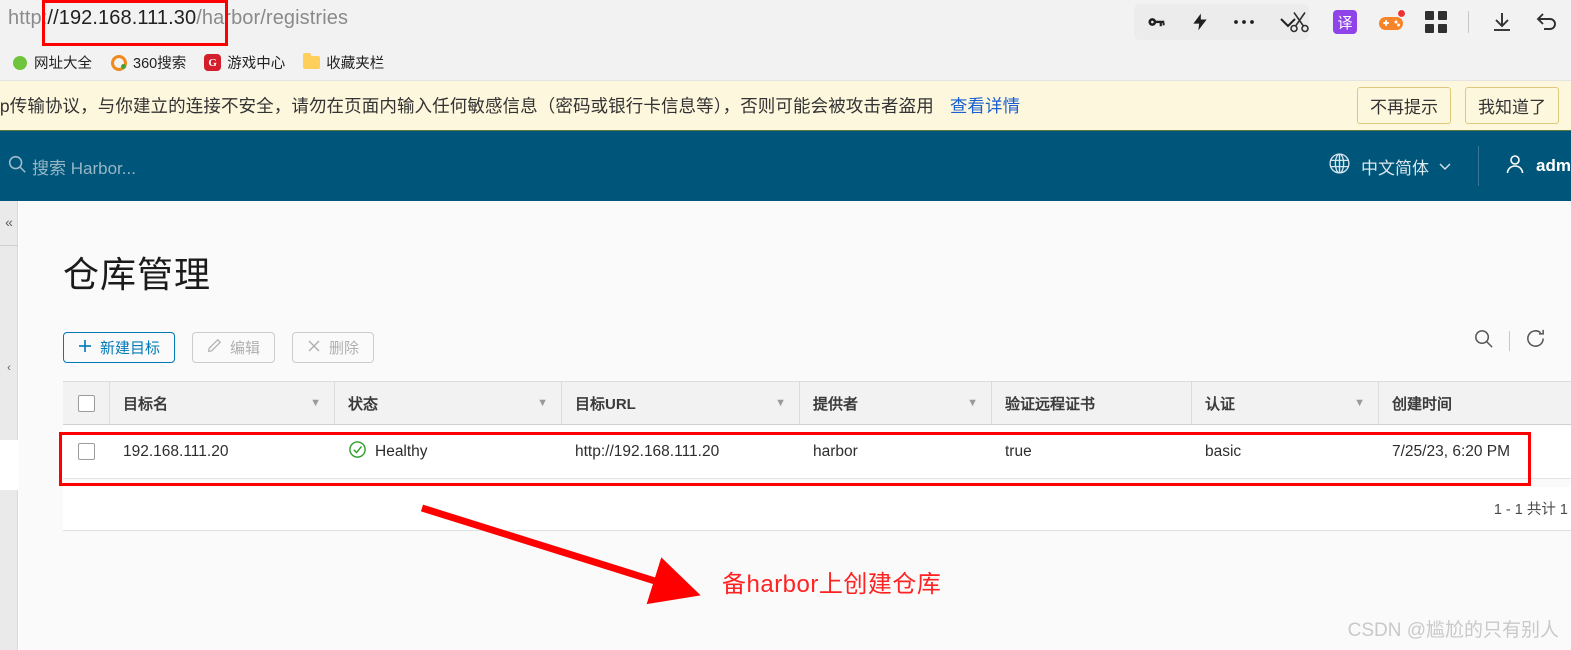  What do you see at coordinates (9, 368) in the screenshot?
I see `sidebar-item-partial: ‹` at bounding box center [9, 368].